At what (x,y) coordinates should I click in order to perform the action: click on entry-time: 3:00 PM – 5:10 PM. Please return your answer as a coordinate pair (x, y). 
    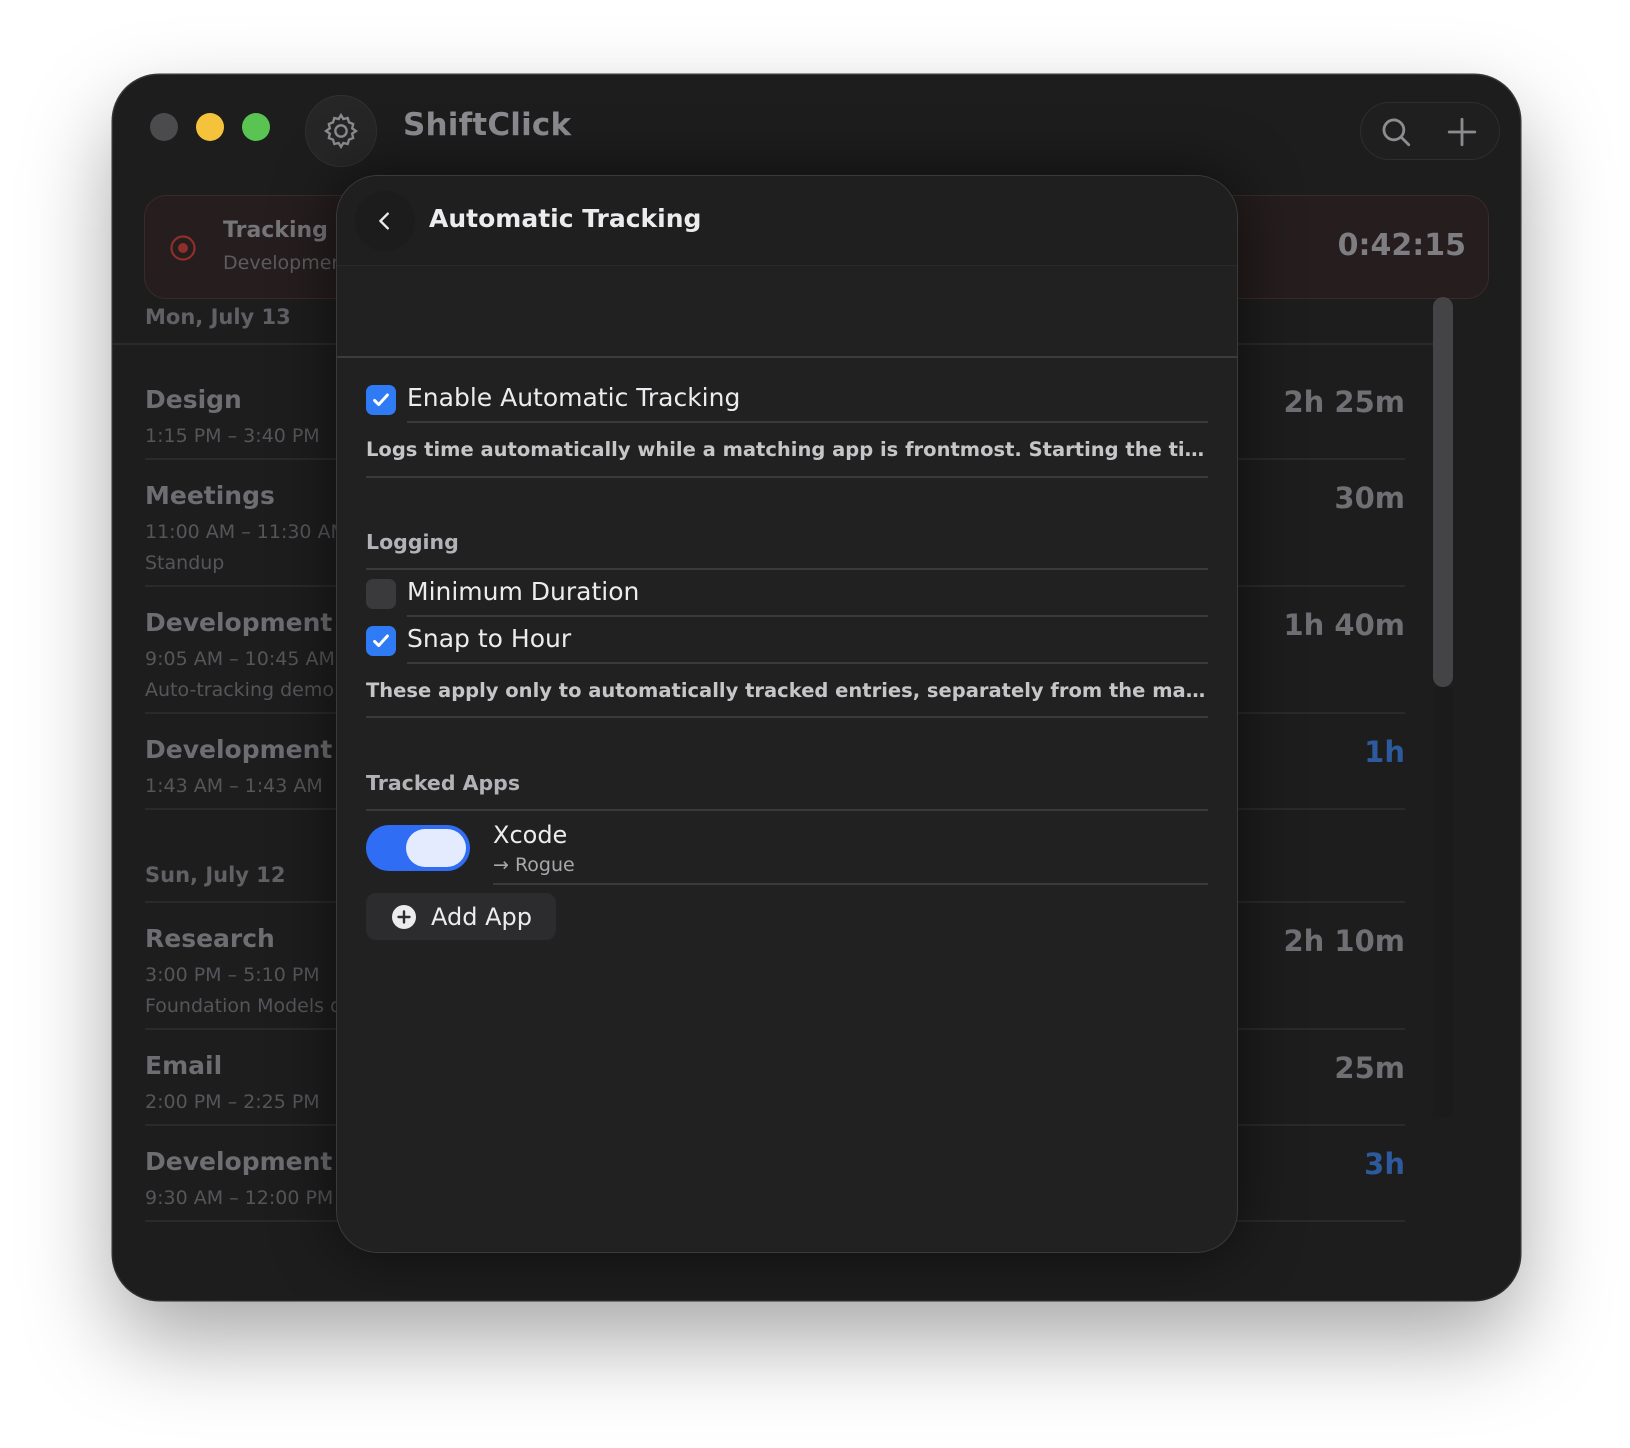
    Looking at the image, I should click on (232, 975).